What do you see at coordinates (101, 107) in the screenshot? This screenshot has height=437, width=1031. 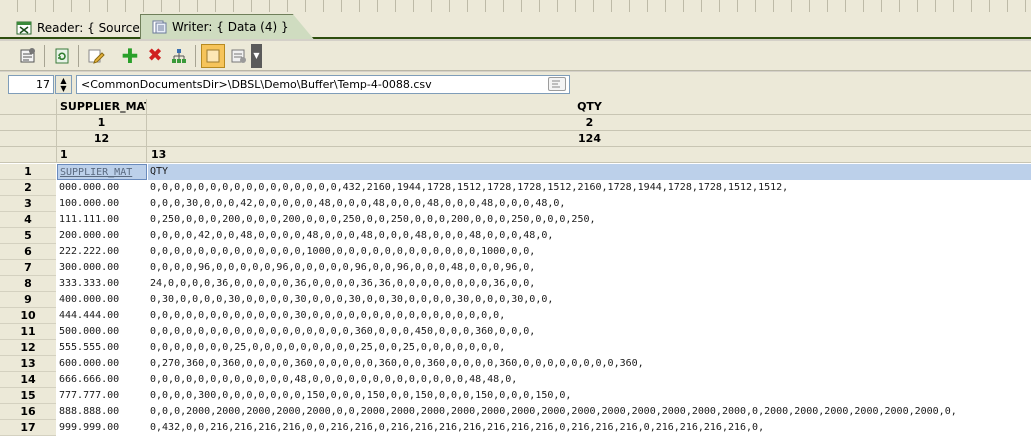 I see `column-header-supplier-mat: SUPPLIER_MAT` at bounding box center [101, 107].